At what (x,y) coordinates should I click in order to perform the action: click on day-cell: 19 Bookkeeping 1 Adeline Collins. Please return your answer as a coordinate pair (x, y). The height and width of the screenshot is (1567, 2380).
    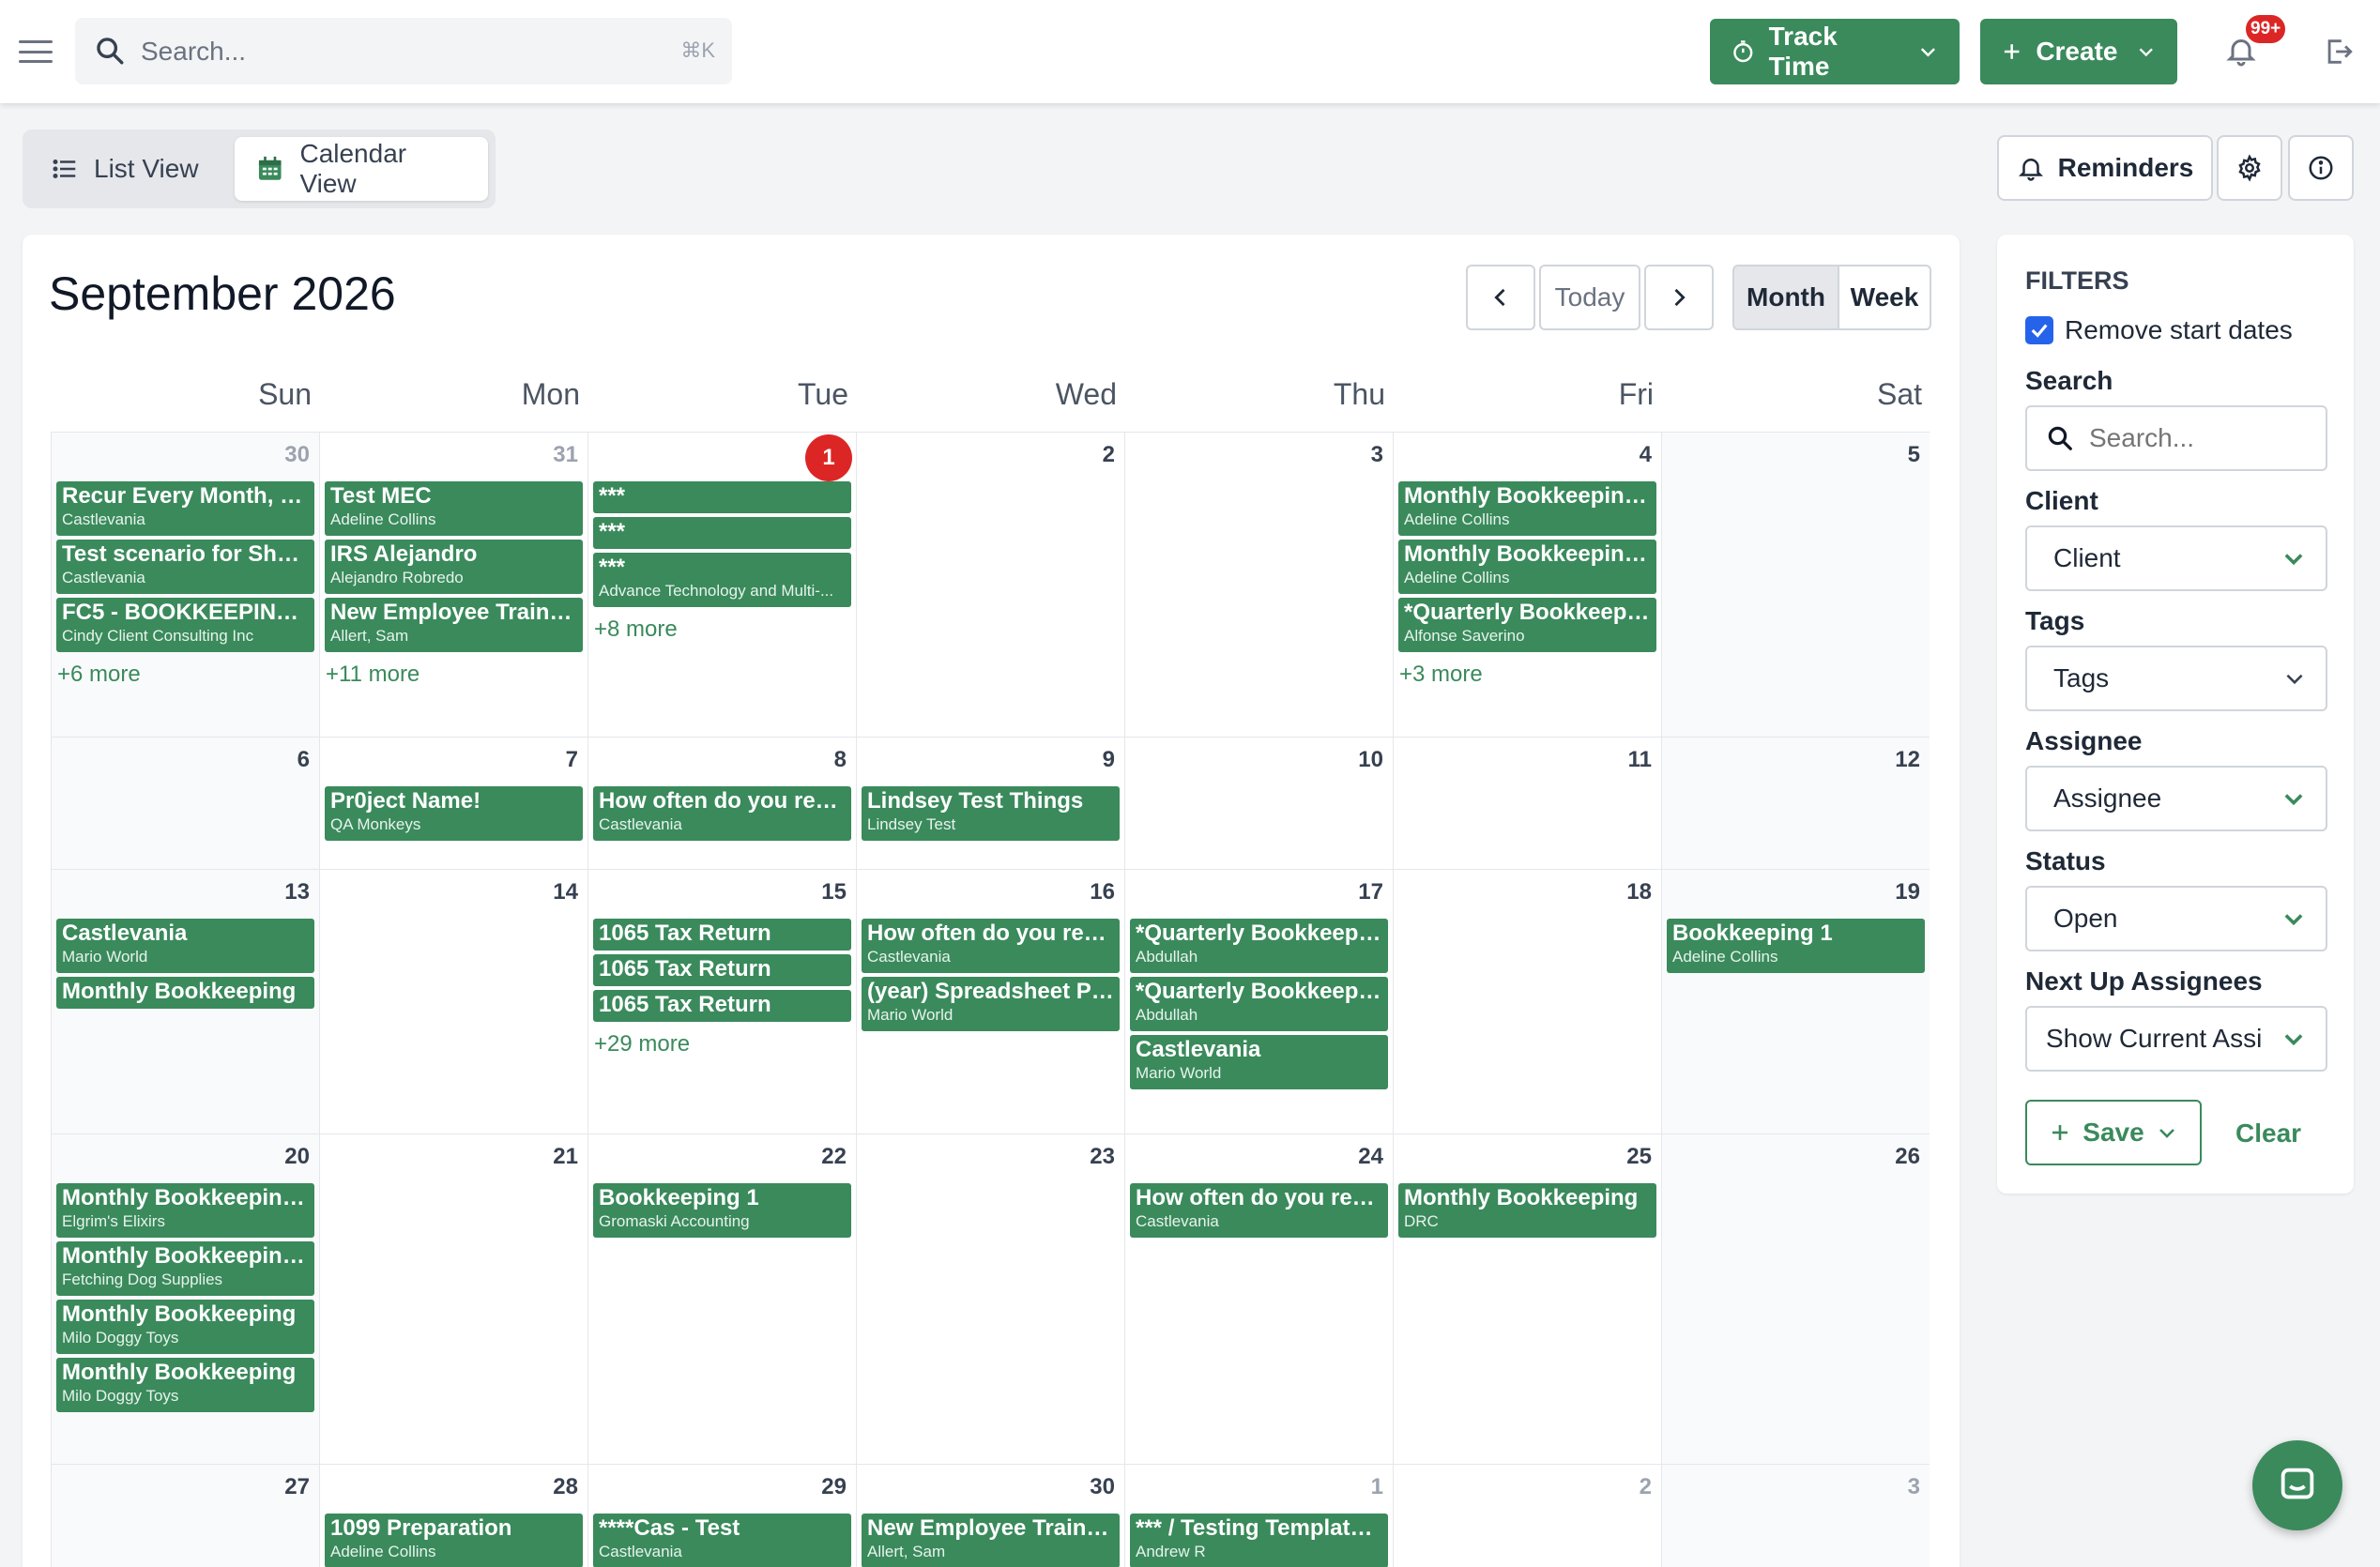
    Looking at the image, I should click on (1796, 1001).